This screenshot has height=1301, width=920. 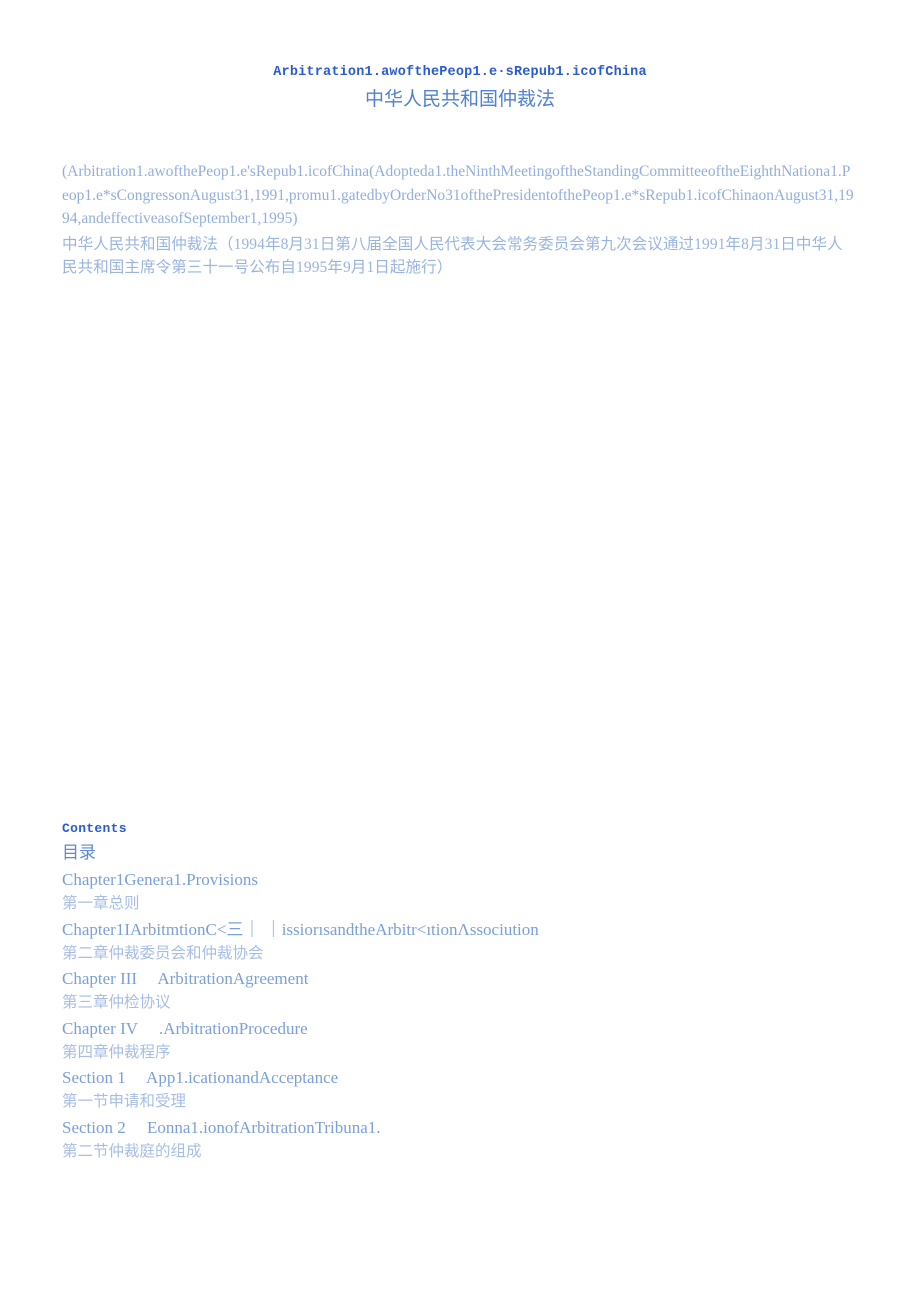 What do you see at coordinates (79, 852) in the screenshot?
I see `contents-heading-chinese: 目录` at bounding box center [79, 852].